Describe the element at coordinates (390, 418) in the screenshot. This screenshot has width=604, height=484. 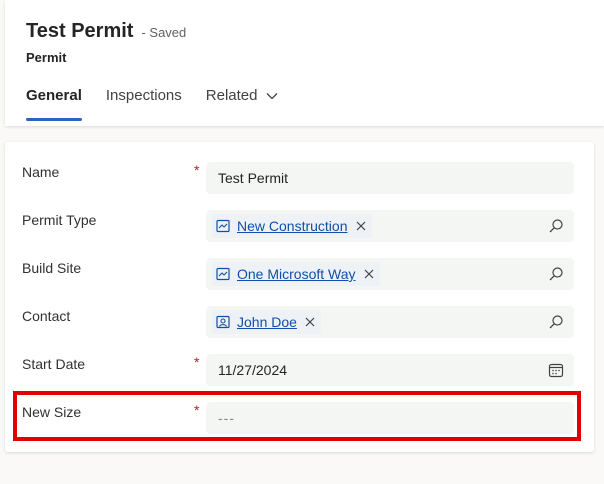
I see `new-size-input: ---` at that location.